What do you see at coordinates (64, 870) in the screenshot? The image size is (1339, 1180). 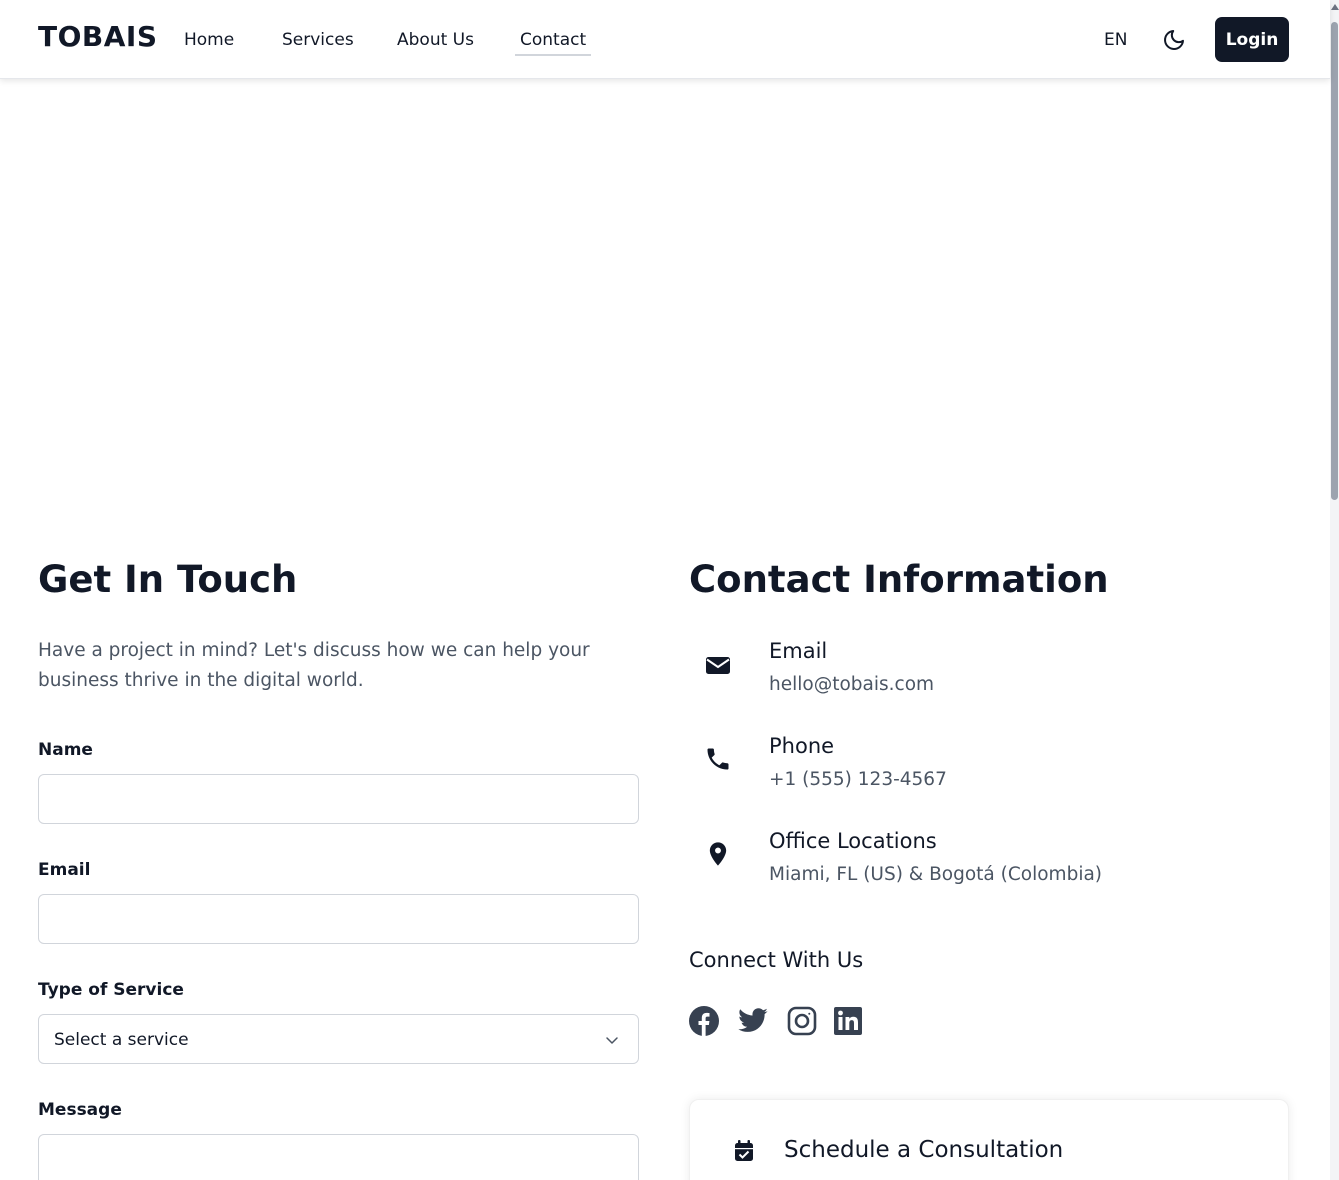 I see `email-label: Email` at bounding box center [64, 870].